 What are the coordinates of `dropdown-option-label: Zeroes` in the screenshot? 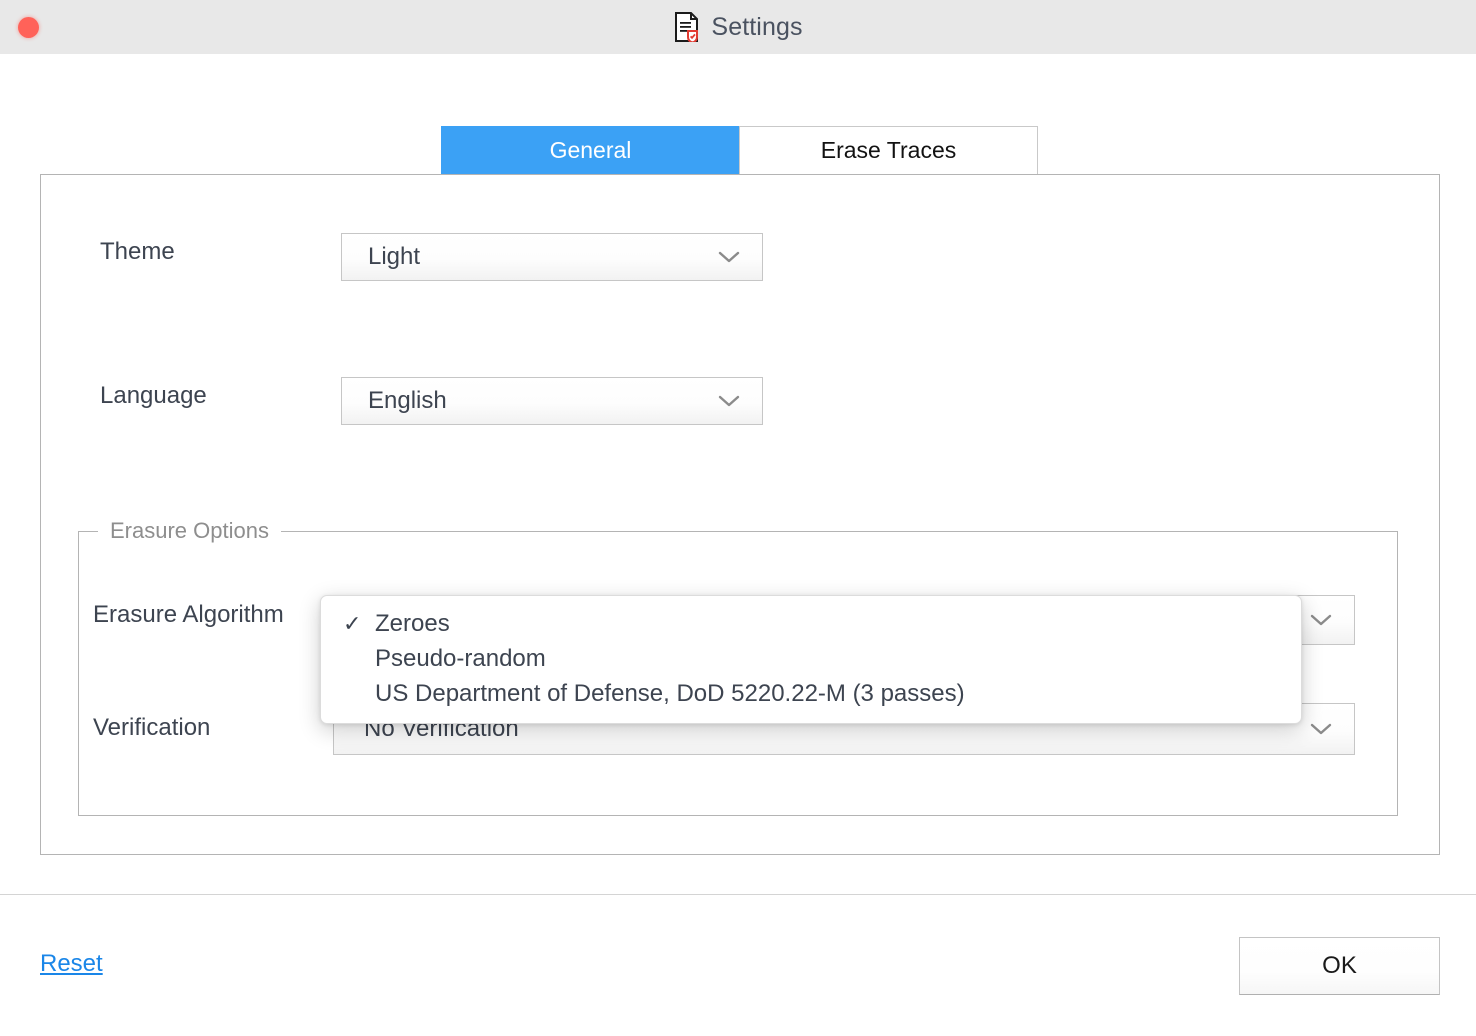 It's located at (412, 623).